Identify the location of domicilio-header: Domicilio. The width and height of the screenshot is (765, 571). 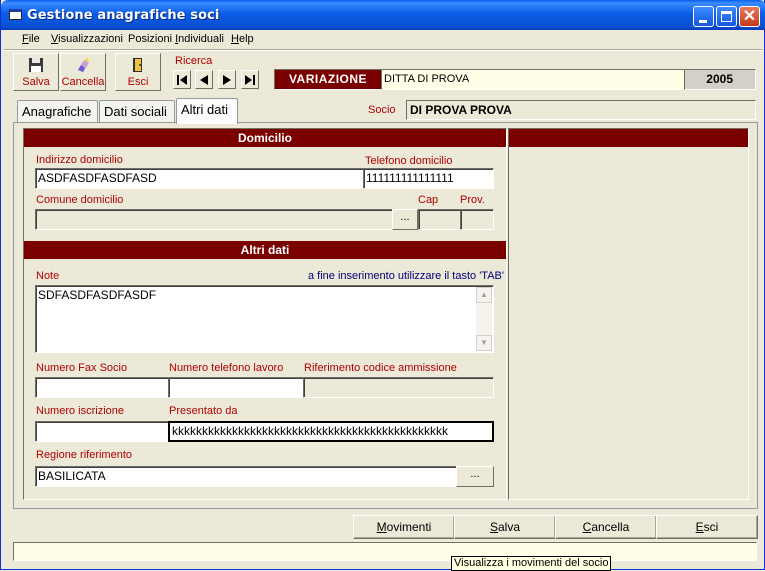
(265, 138).